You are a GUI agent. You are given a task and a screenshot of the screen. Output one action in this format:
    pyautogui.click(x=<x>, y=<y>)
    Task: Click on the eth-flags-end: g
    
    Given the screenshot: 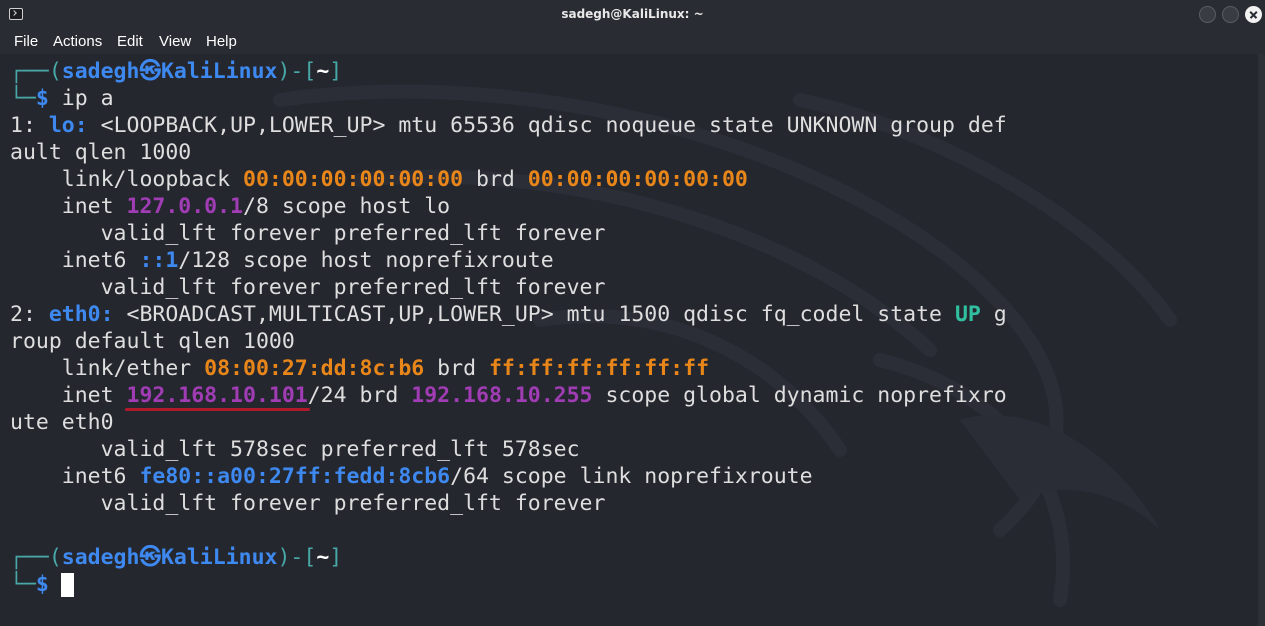 What is the action you would take?
    pyautogui.click(x=993, y=314)
    